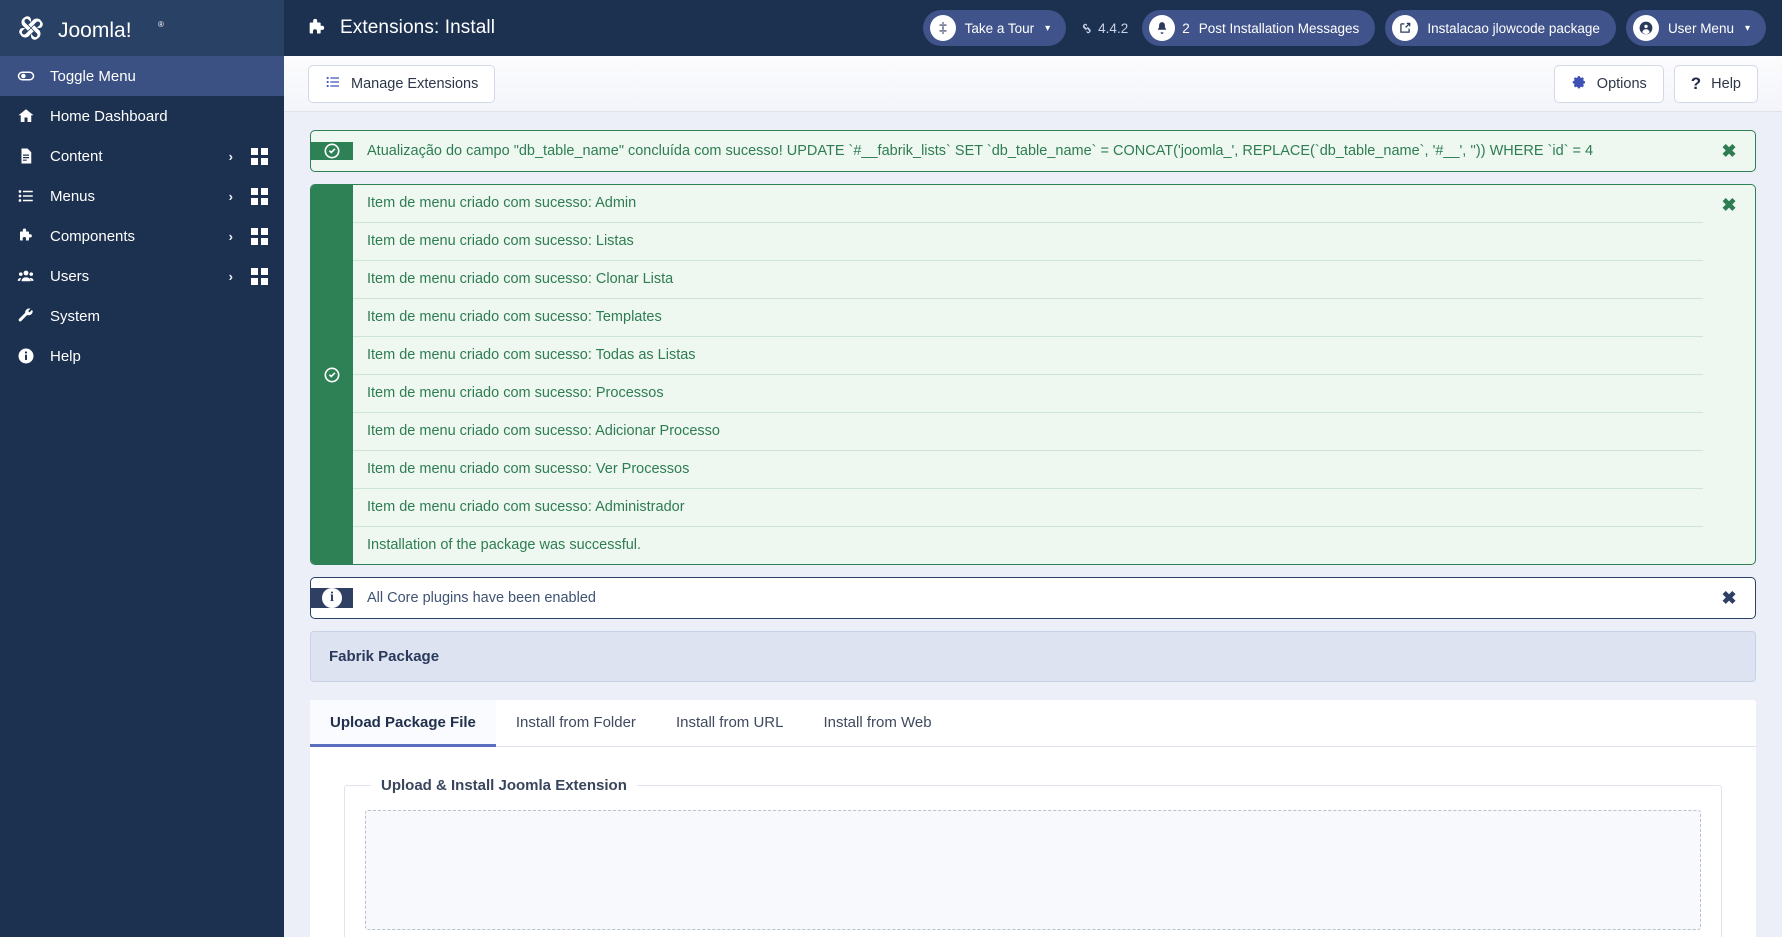 The width and height of the screenshot is (1782, 937). I want to click on user-menu-button: User Menu ▾, so click(1695, 28).